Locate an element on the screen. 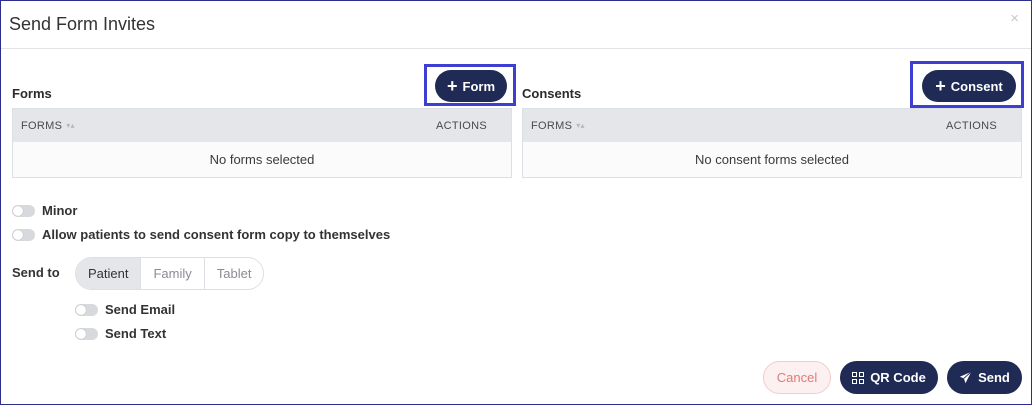  consents-column-label: FORMS is located at coordinates (552, 125).